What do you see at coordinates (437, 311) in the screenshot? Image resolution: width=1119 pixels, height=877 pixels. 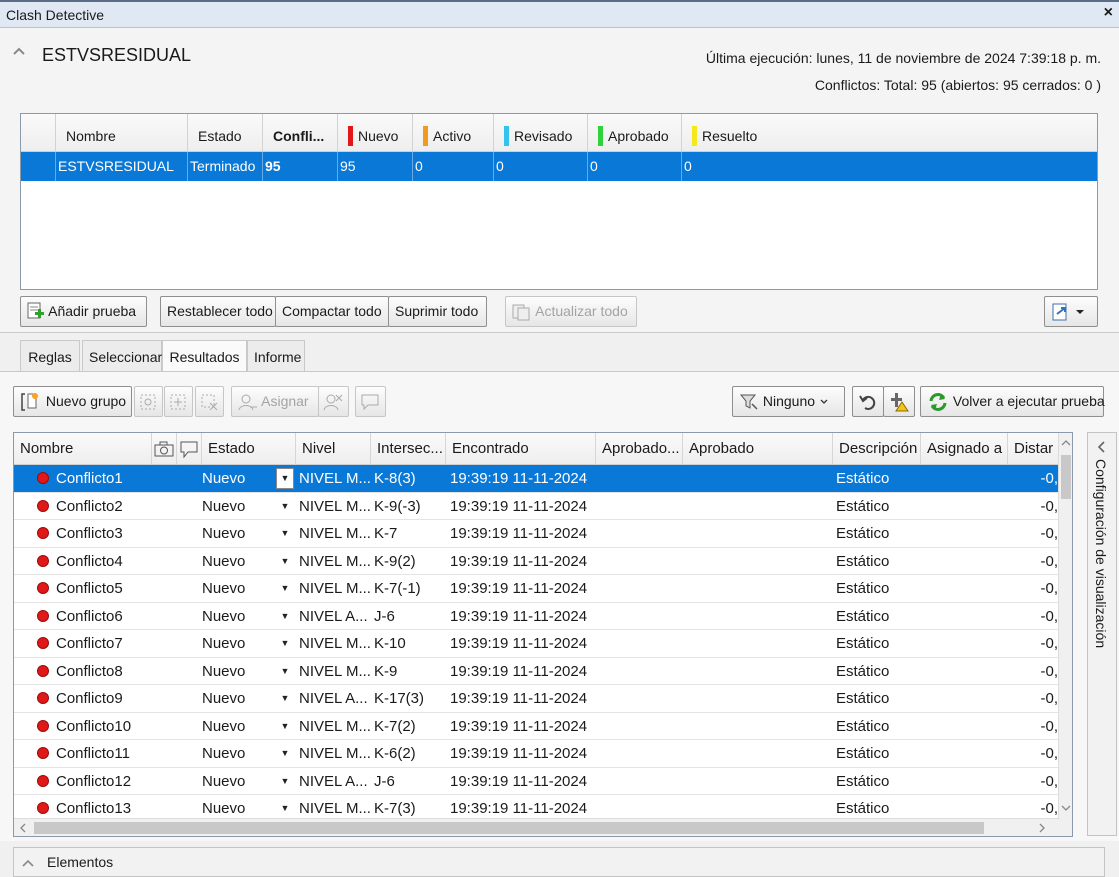 I see `delete-all-button: Suprimir todo` at bounding box center [437, 311].